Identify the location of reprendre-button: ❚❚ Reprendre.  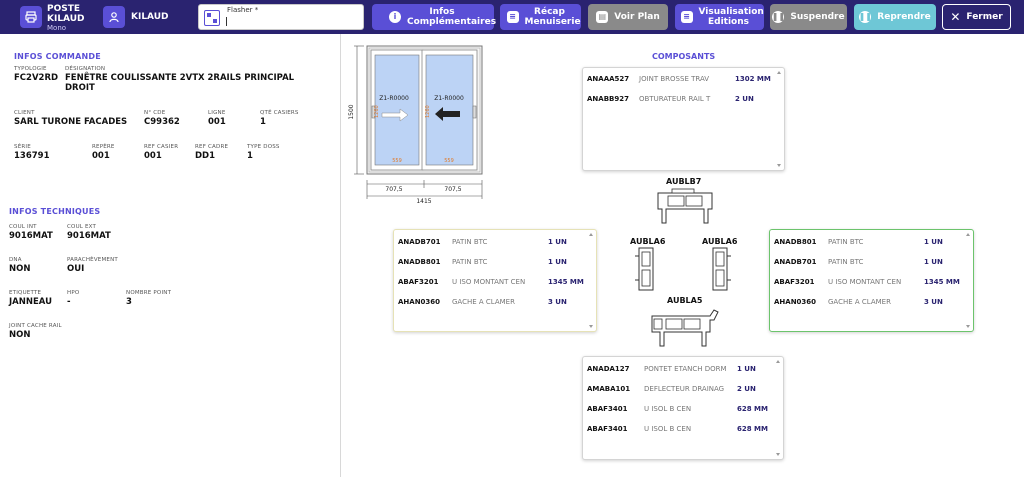
(895, 17).